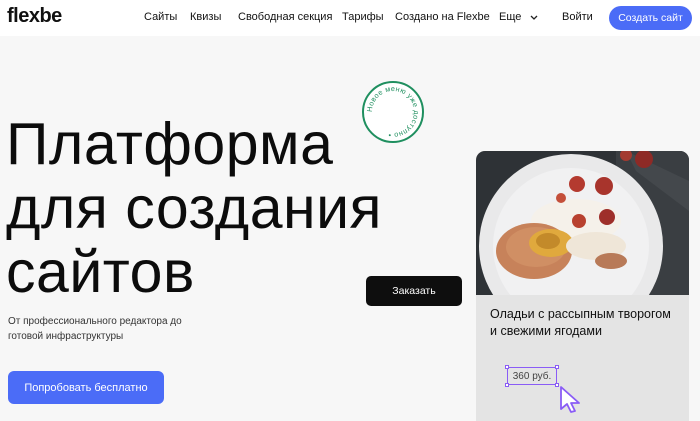 The height and width of the screenshot is (421, 700). Describe the element at coordinates (205, 17) in the screenshot. I see `nav-item-quizzes: Квизы` at that location.